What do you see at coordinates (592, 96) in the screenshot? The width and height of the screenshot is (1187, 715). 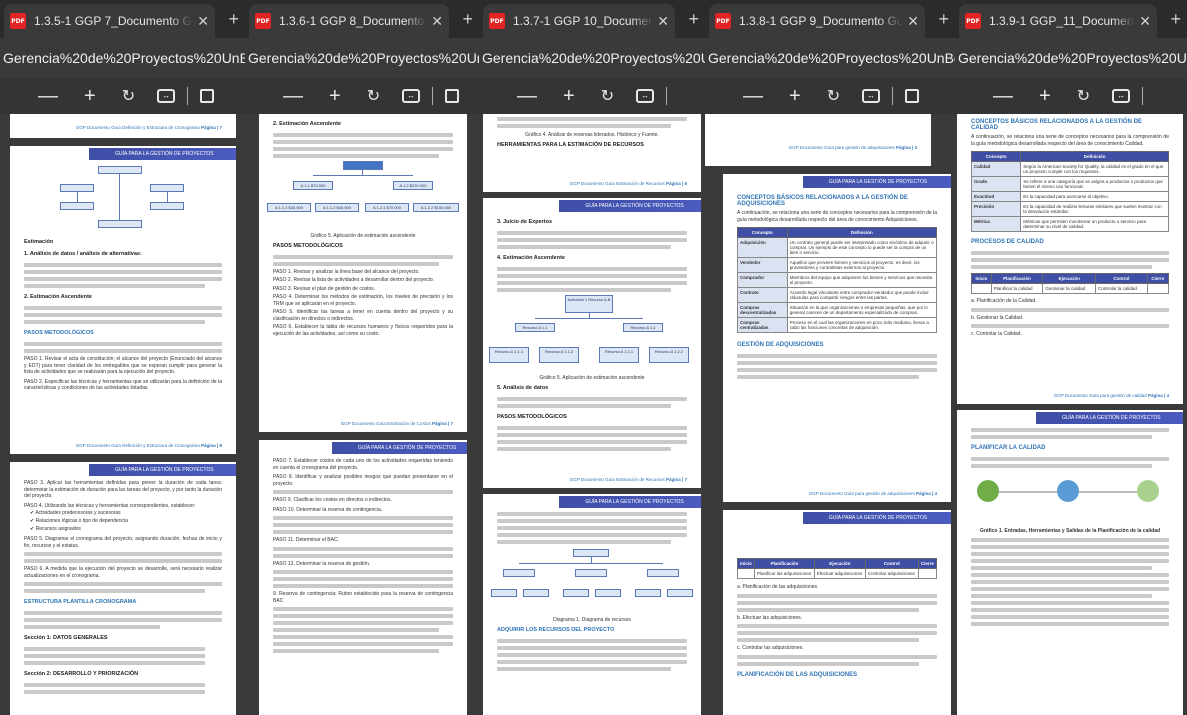 I see `pdf-toolbar: — + ↻ ↔` at bounding box center [592, 96].